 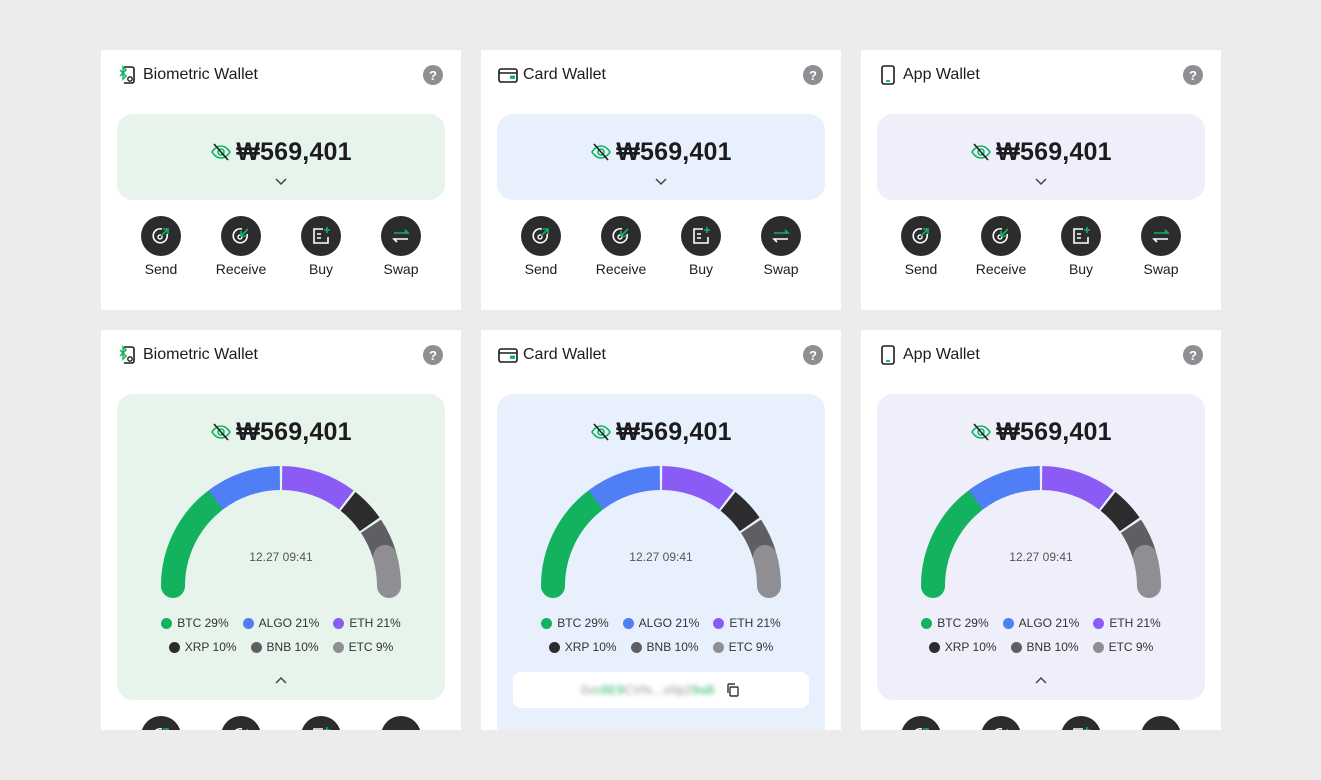 I want to click on wallet-address-box: 0xc8E9CVfs...x0p29aB, so click(x=661, y=690).